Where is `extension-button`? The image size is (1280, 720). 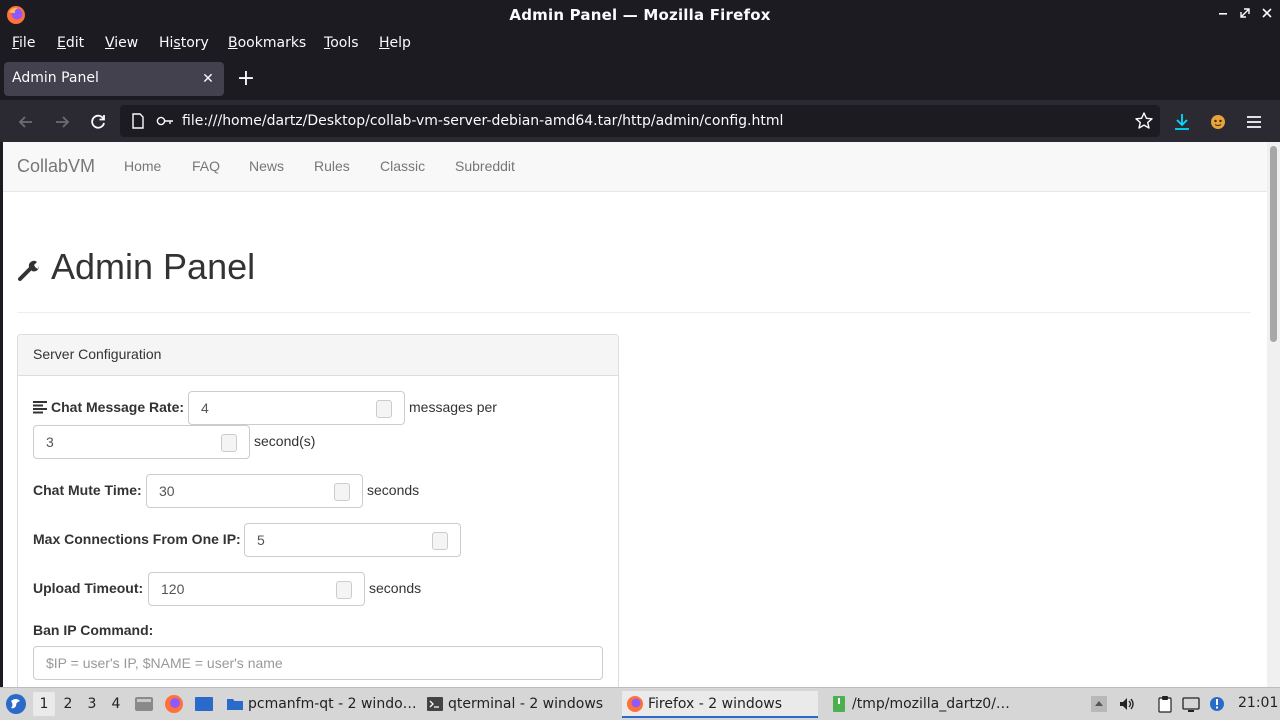 extension-button is located at coordinates (1218, 122).